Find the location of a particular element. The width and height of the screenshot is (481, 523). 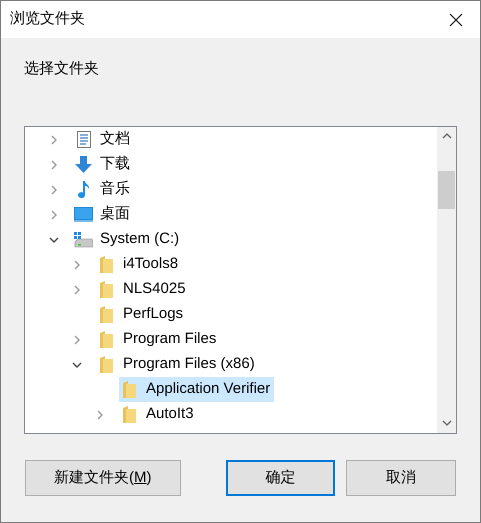

tree-item: Program Files is located at coordinates (158, 339).